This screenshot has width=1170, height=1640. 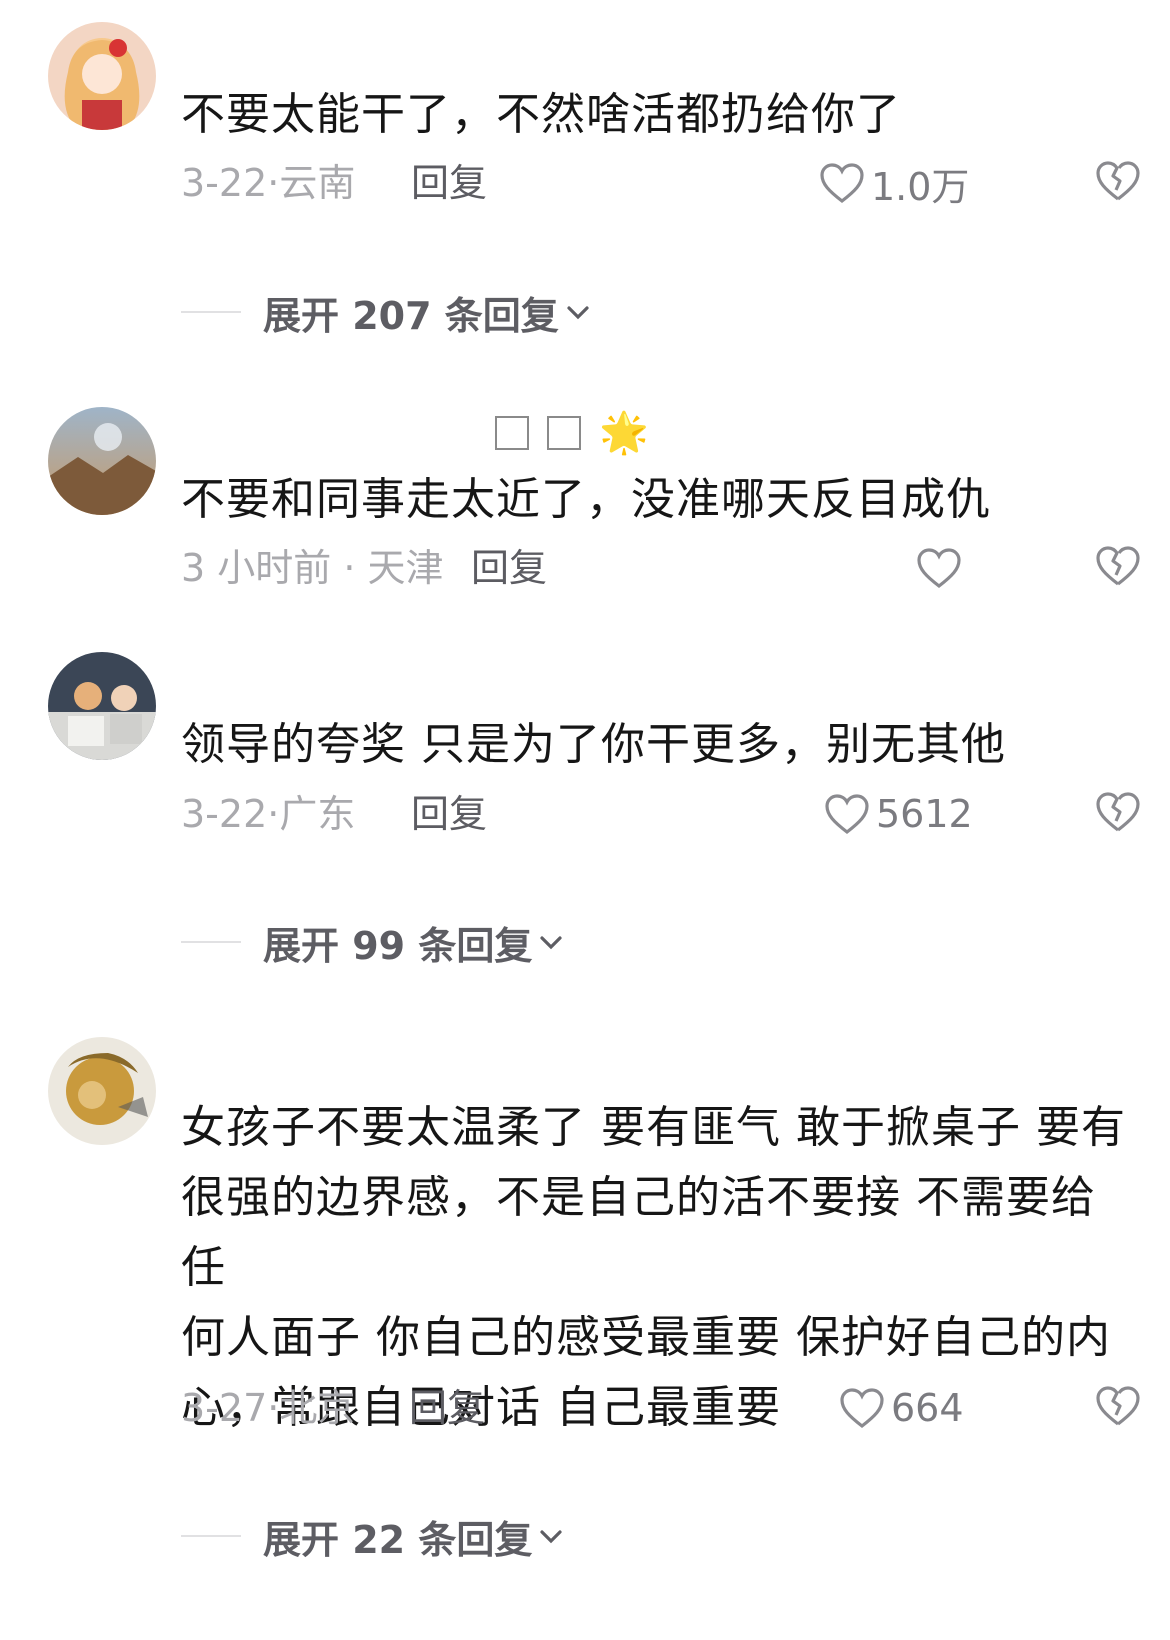 What do you see at coordinates (411, 315) in the screenshot?
I see `expand-replies-label: 展开 207 条回复` at bounding box center [411, 315].